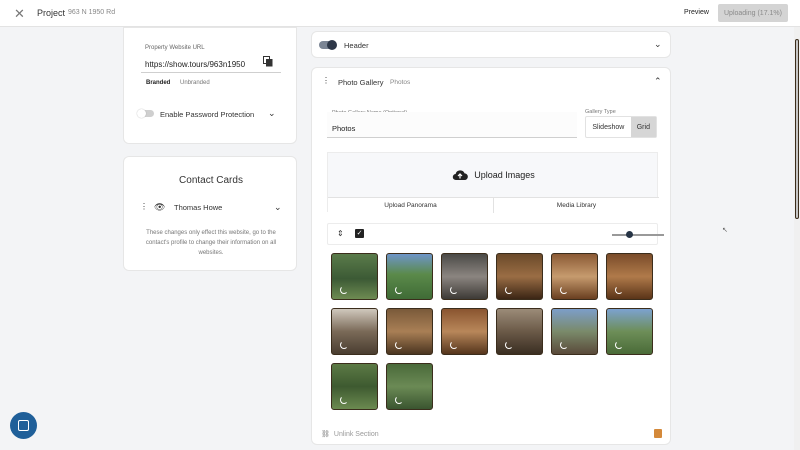 The image size is (800, 450). Describe the element at coordinates (195, 64) in the screenshot. I see `url-value: https://show.tours/963n1950` at that location.